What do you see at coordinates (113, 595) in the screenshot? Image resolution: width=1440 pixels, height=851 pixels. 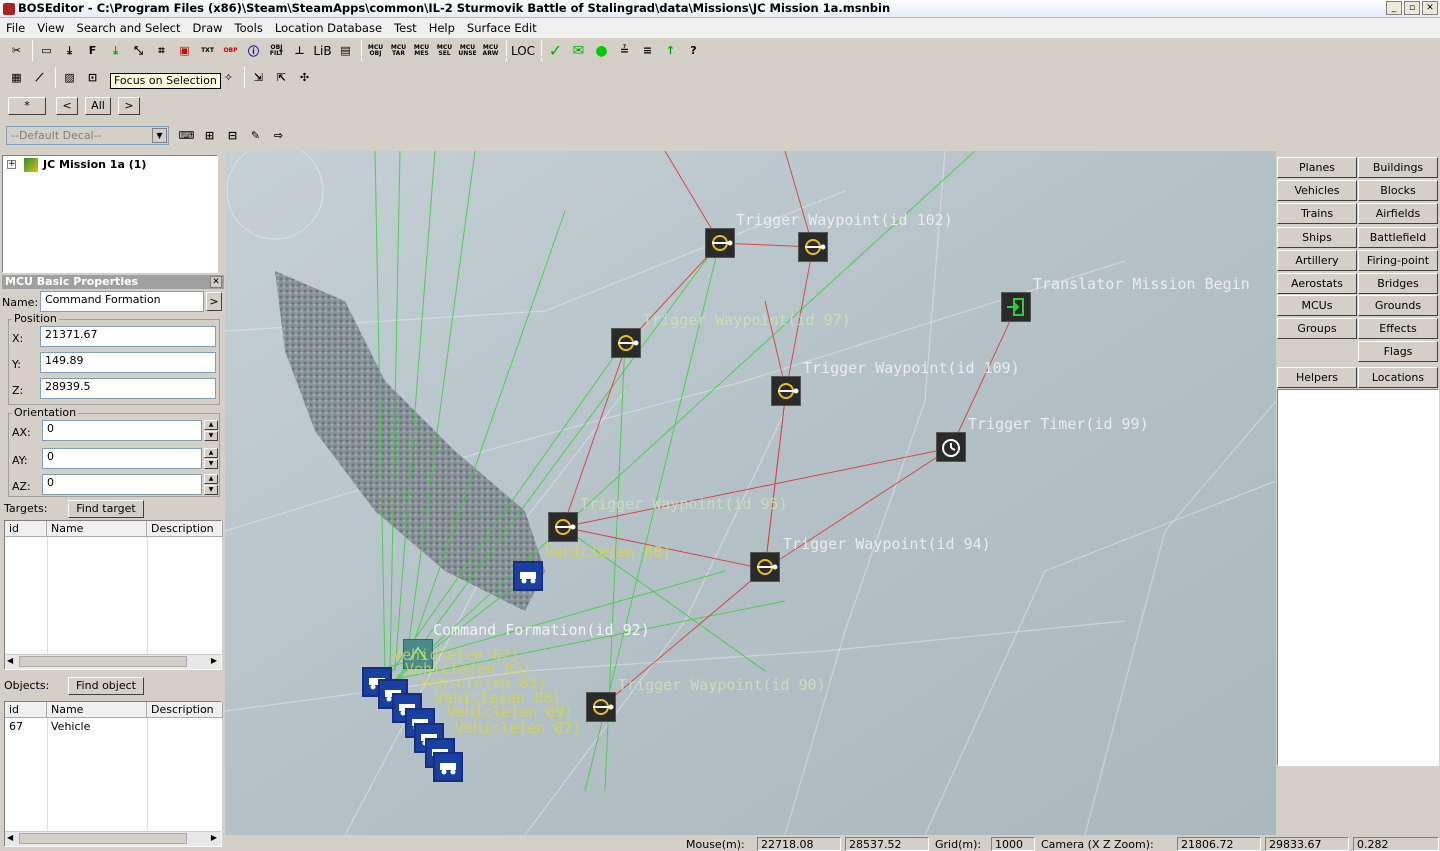 I see `targets-table: id Name Description ◀ ▶` at bounding box center [113, 595].